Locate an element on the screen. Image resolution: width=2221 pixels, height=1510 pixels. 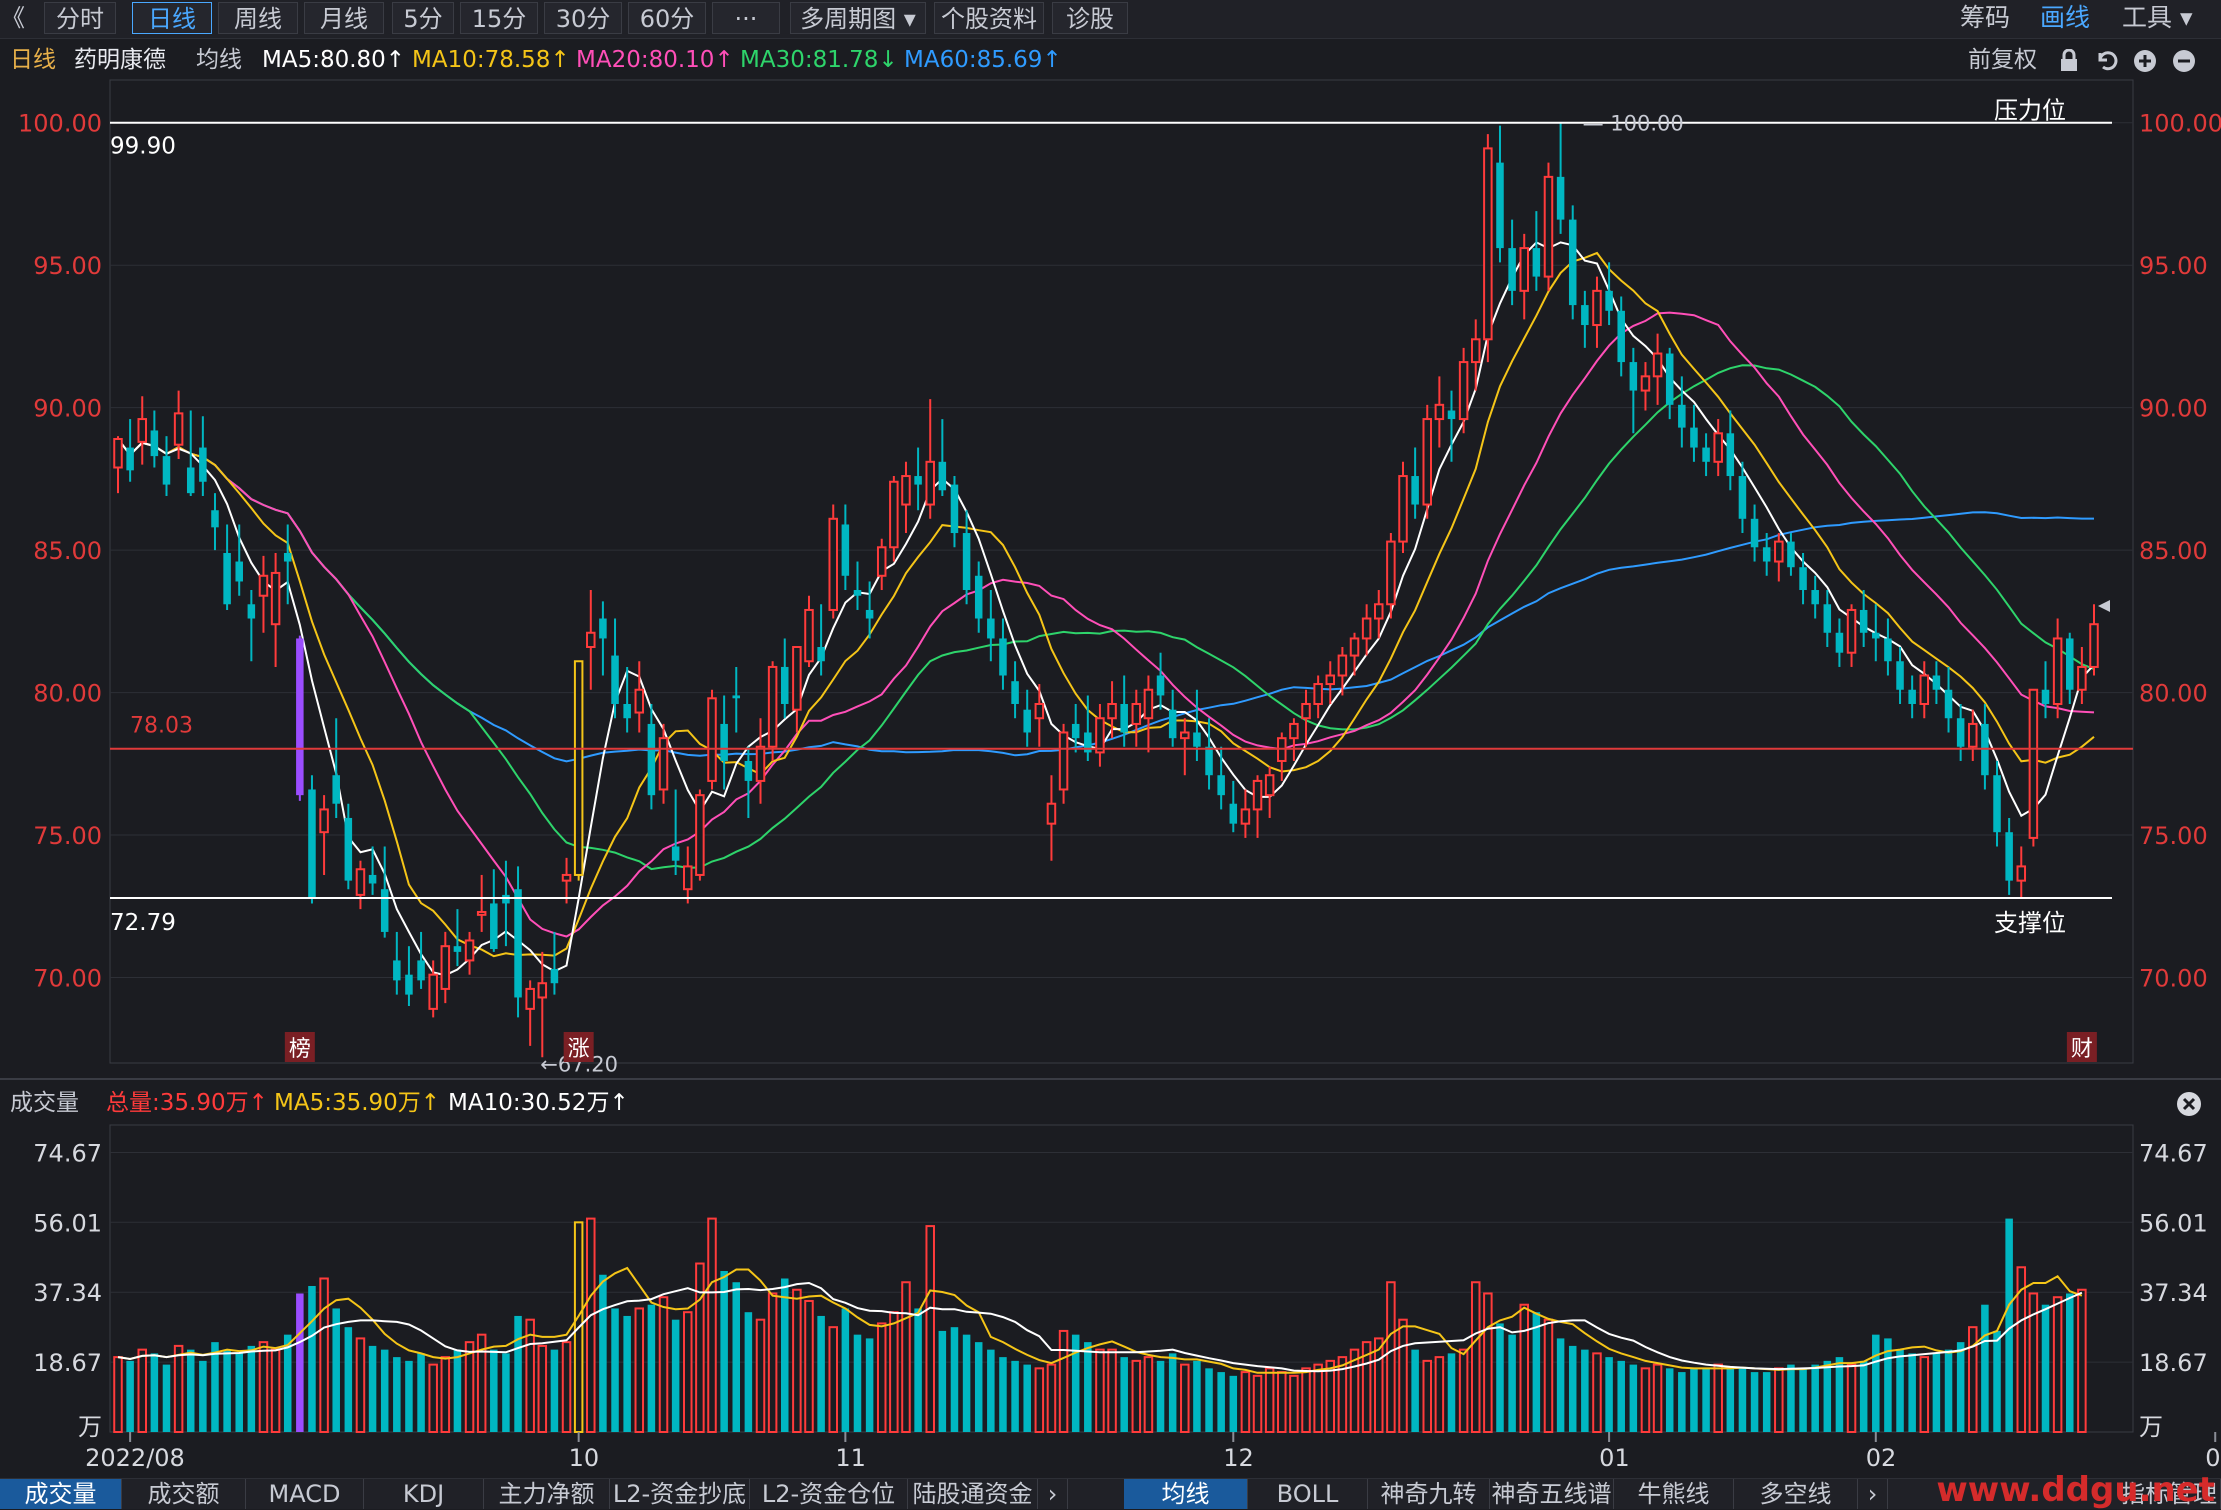
volume-title-row: 成交量 总量:35.90万↑ MA5:35.90万↑ MA10:30.52万↑ is located at coordinates (1110, 1103).